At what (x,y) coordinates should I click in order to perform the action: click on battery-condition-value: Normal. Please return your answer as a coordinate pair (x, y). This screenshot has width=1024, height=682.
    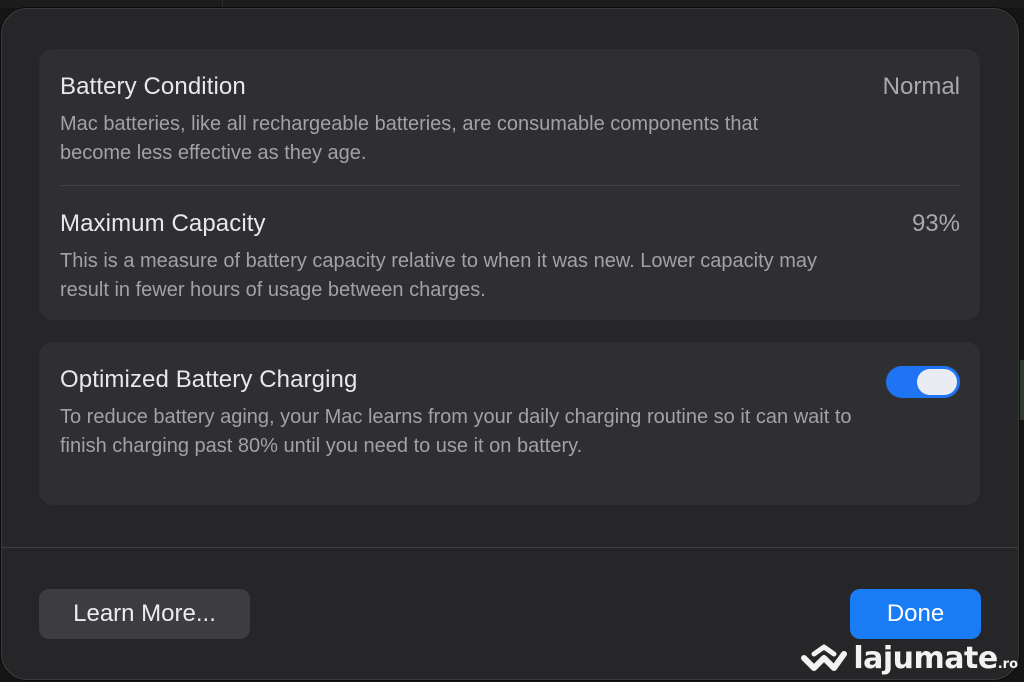
    Looking at the image, I should click on (921, 86).